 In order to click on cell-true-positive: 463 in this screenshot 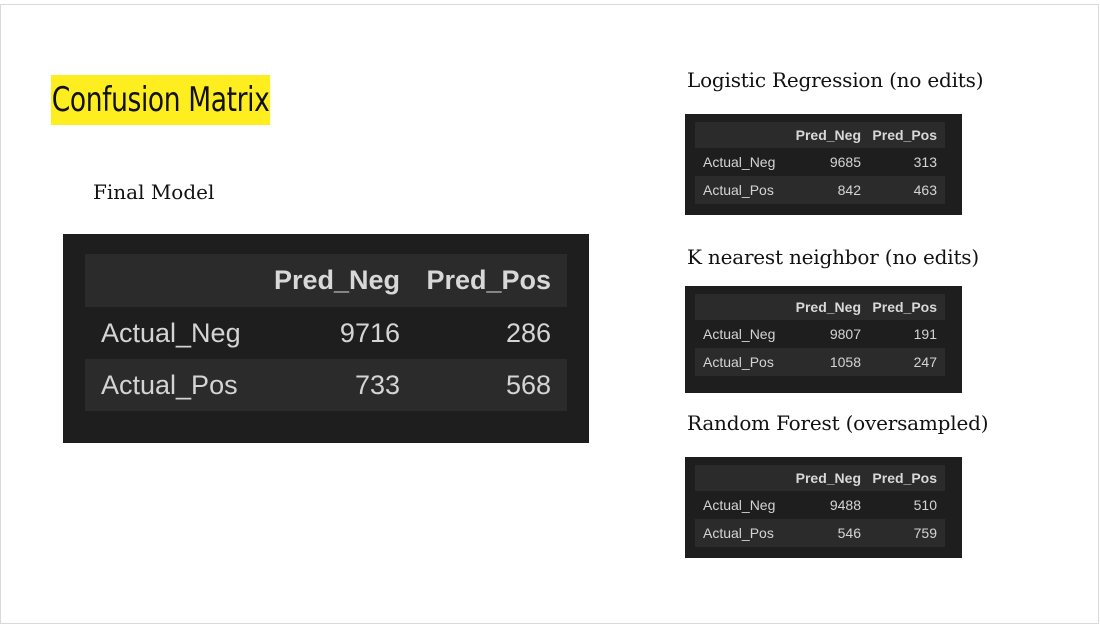, I will do `click(925, 190)`.